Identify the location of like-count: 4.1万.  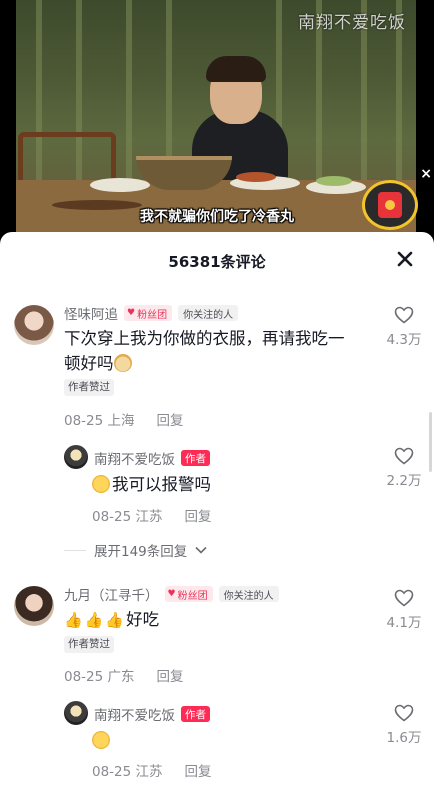
(404, 623).